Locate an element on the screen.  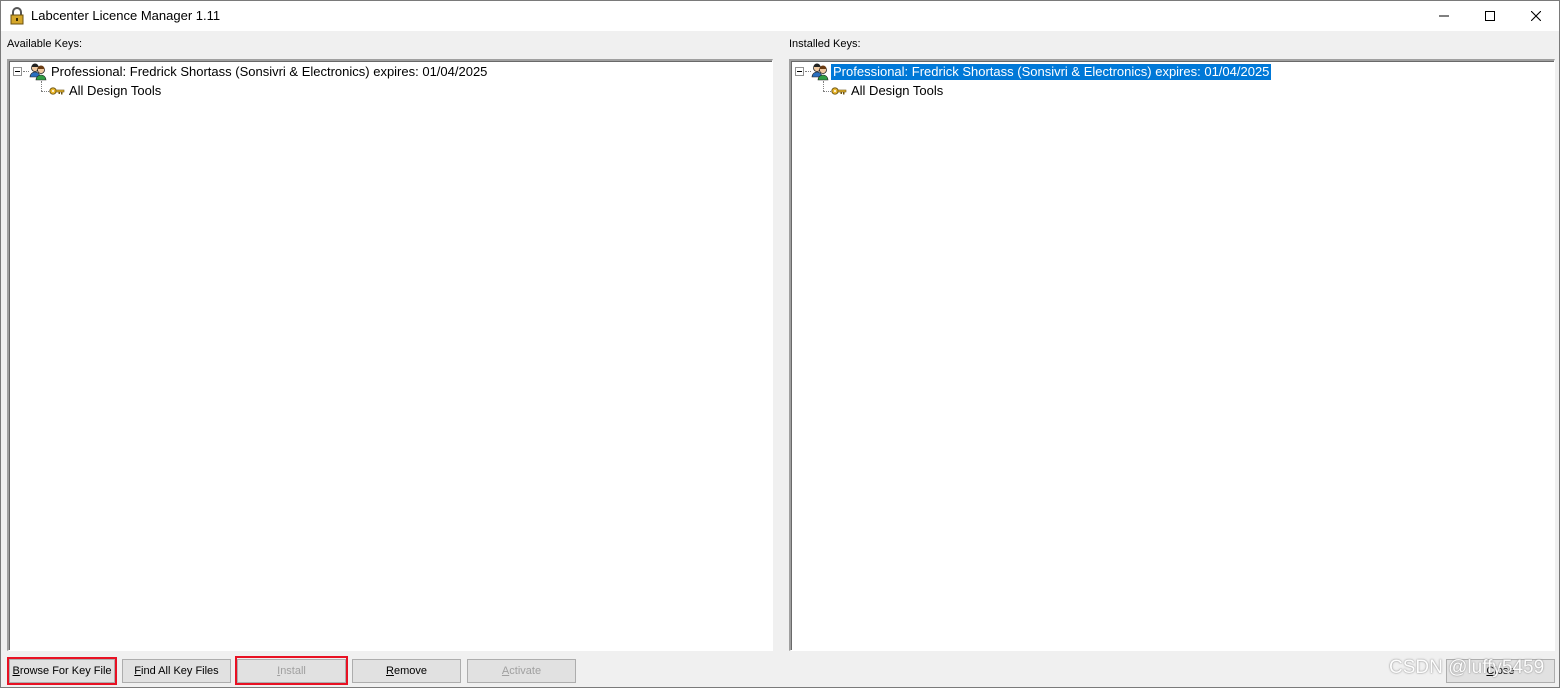
find-all-key-files-button: Find All Key Files is located at coordinates (176, 671).